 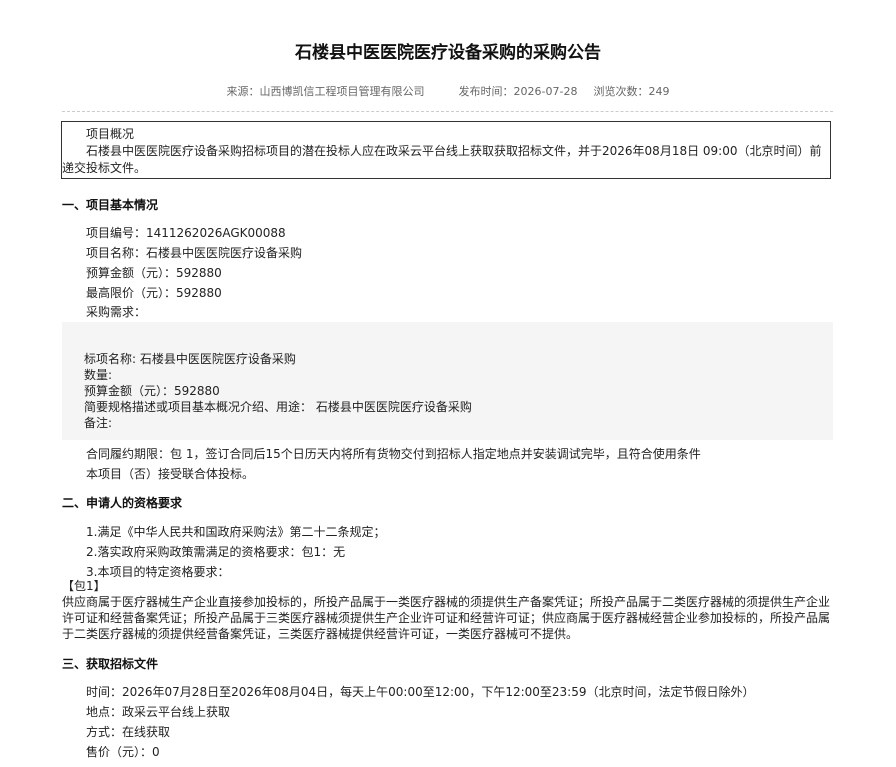 What do you see at coordinates (128, 732) in the screenshot?
I see `obtain-method: 方式：在线获取` at bounding box center [128, 732].